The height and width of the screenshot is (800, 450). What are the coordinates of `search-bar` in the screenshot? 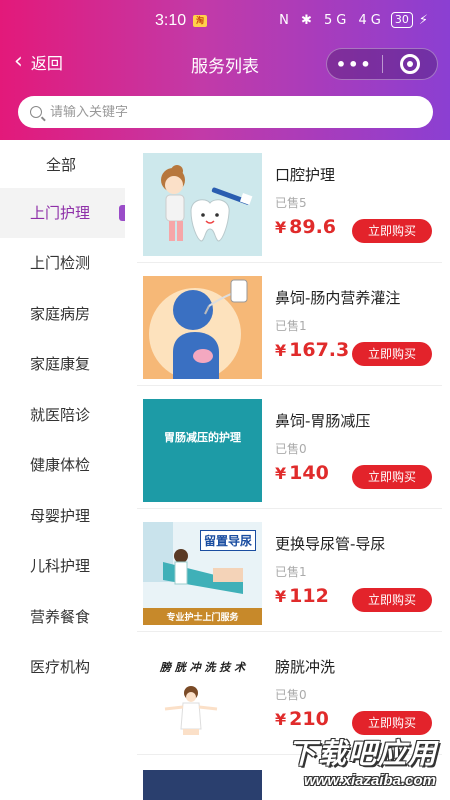 It's located at (225, 112).